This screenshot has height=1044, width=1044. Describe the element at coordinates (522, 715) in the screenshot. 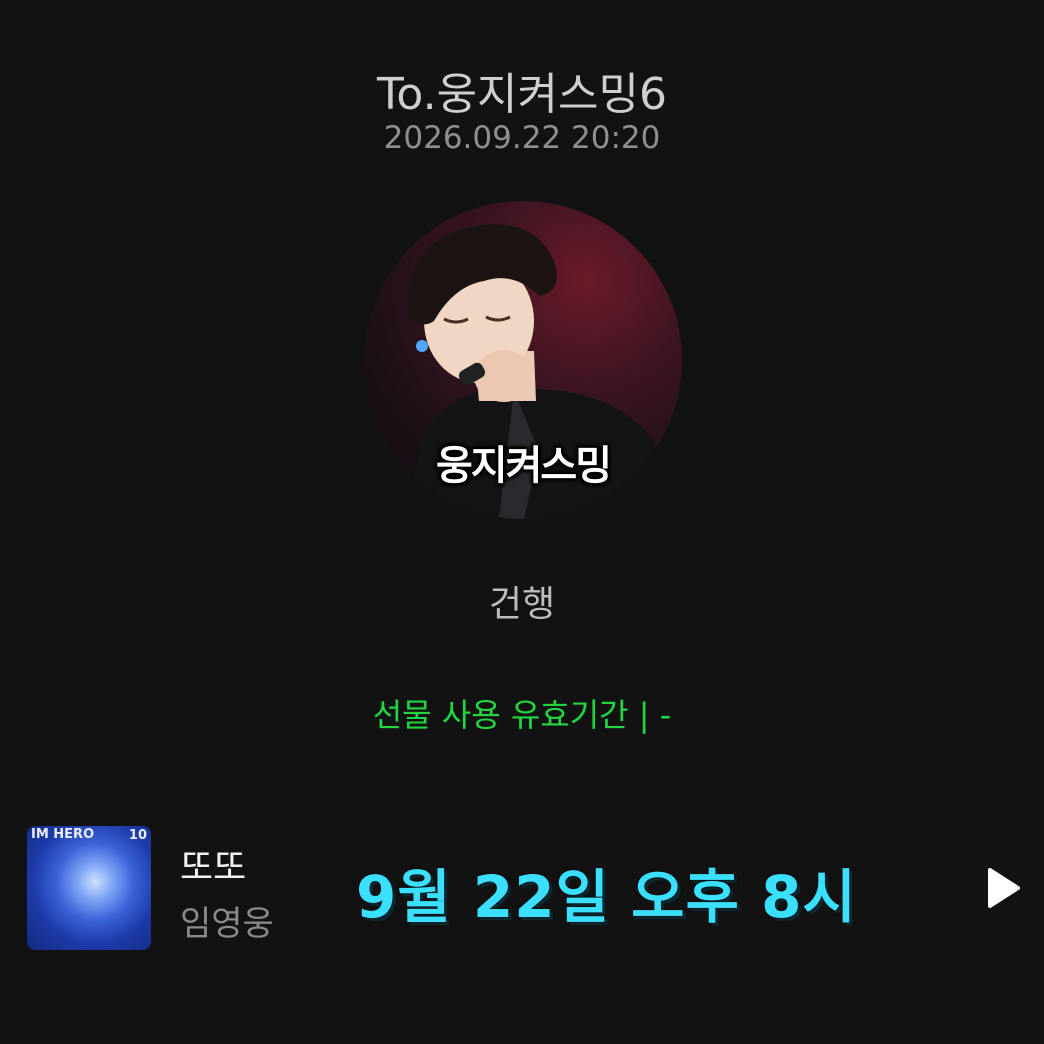

I see `gift-validity: 선물 사용 유효기간 | -` at that location.